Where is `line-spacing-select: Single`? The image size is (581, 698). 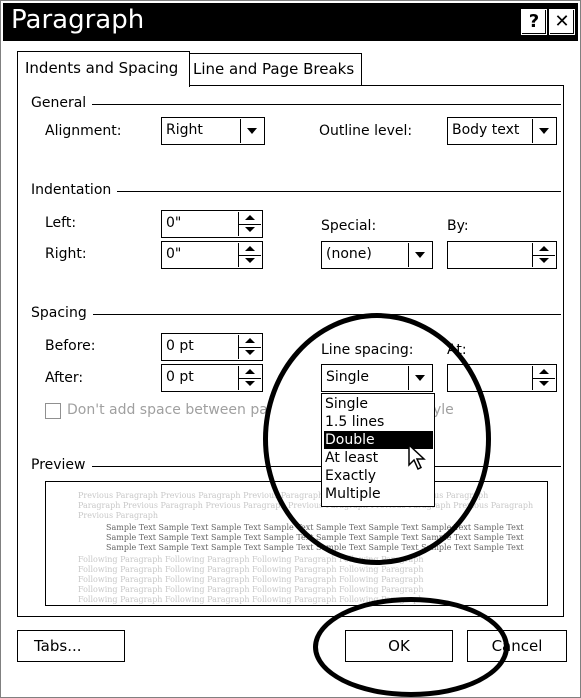 line-spacing-select: Single is located at coordinates (377, 378).